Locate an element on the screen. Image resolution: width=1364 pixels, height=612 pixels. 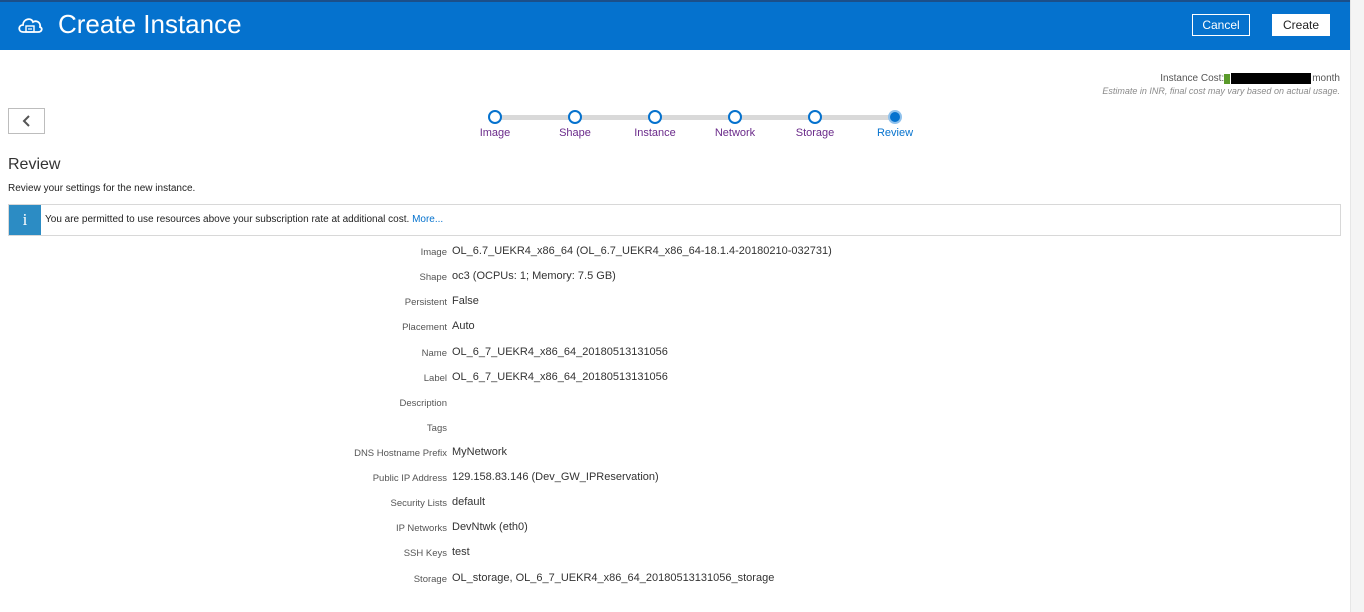
train-step-review: Review is located at coordinates (895, 123).